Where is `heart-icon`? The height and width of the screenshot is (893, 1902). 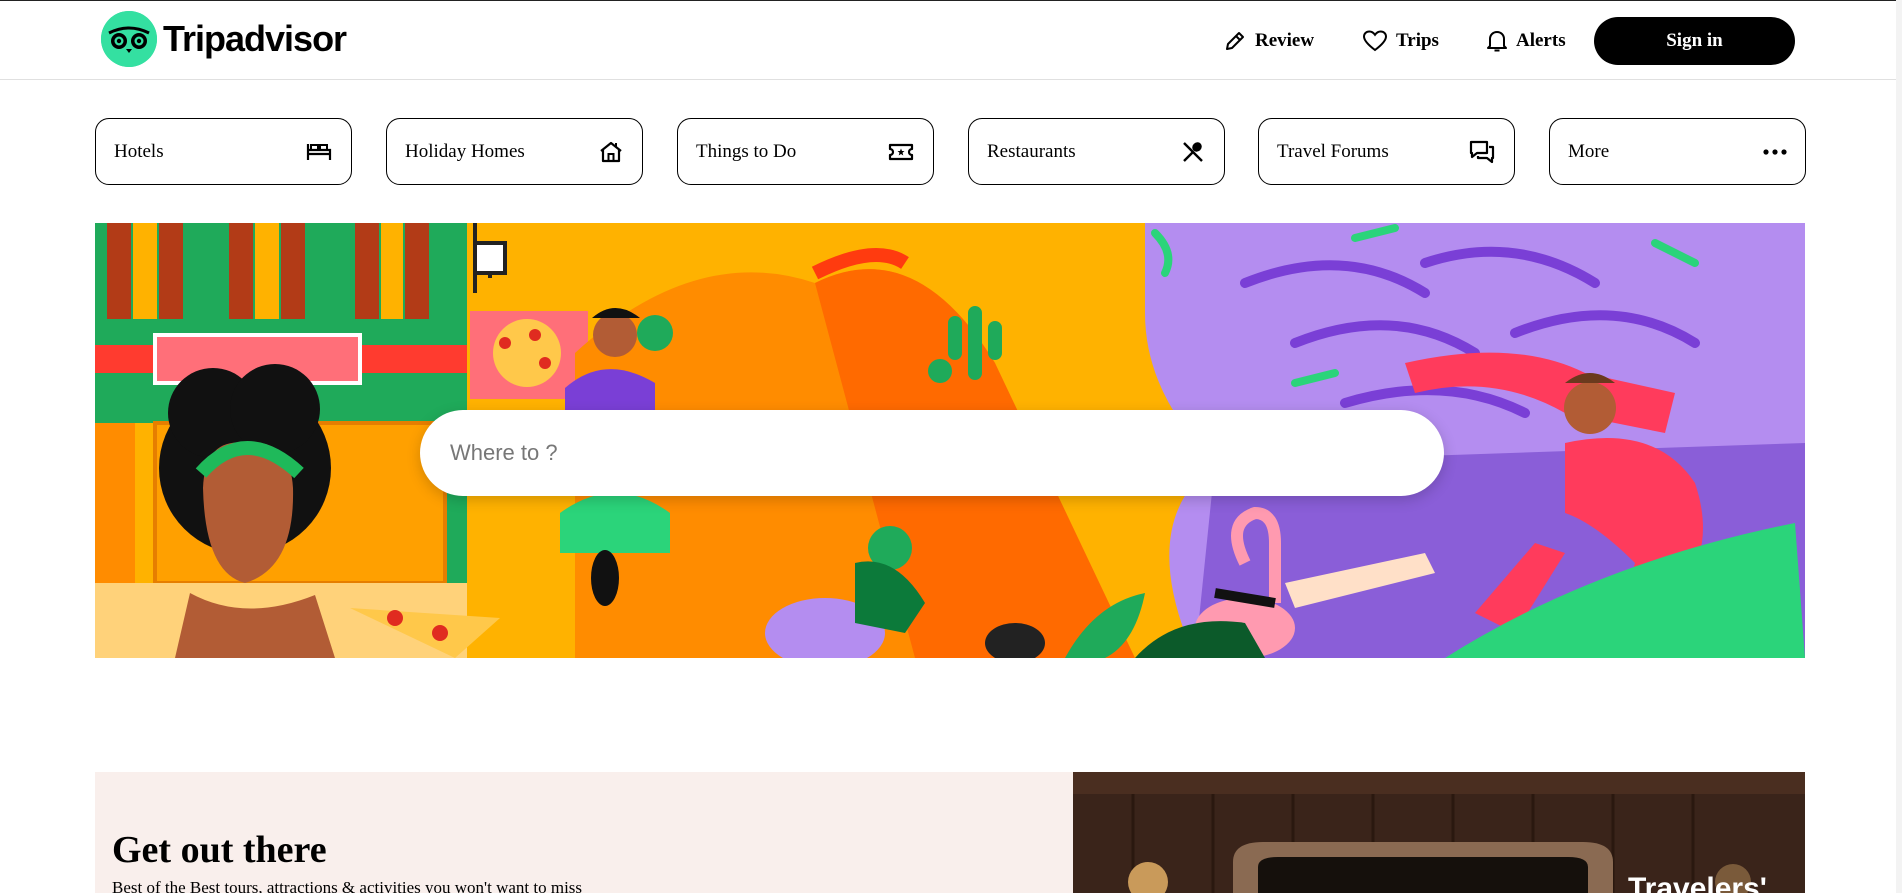
heart-icon is located at coordinates (1375, 41).